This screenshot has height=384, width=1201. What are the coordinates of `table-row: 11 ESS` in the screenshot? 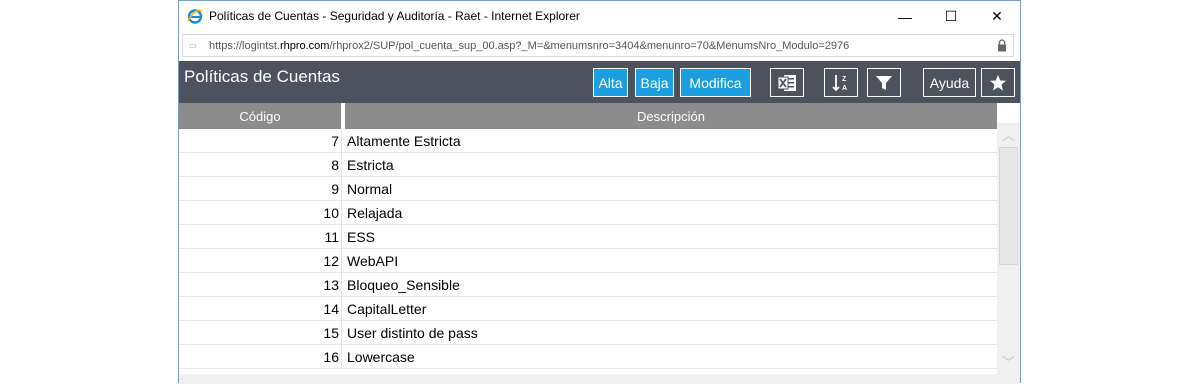 It's located at (588, 237).